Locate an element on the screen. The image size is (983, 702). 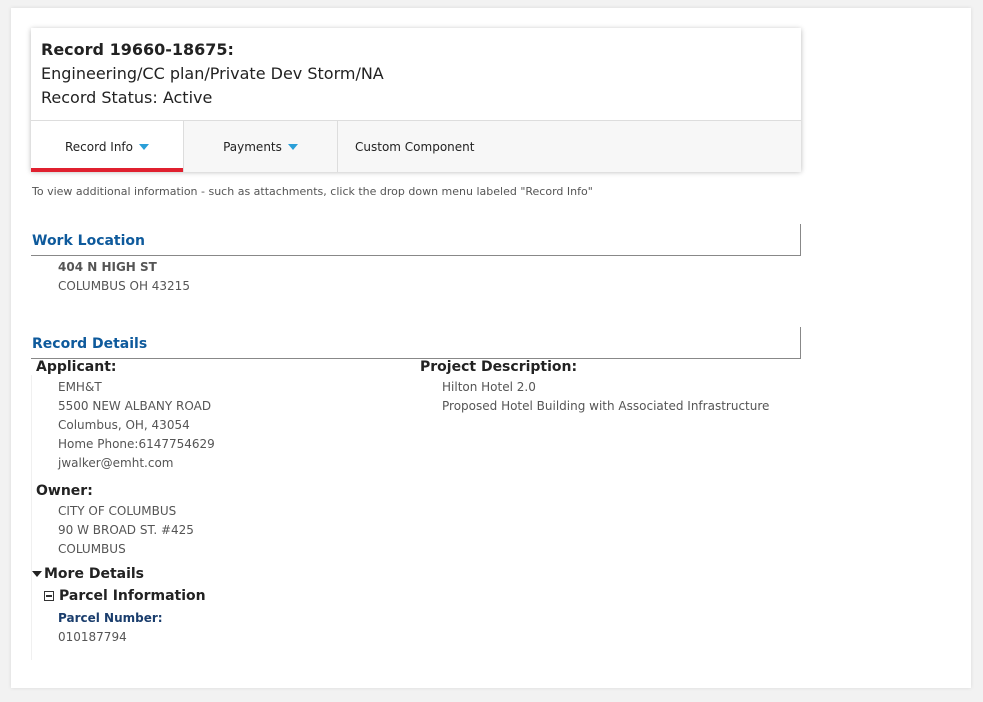
tab-payments: Payments is located at coordinates (261, 146).